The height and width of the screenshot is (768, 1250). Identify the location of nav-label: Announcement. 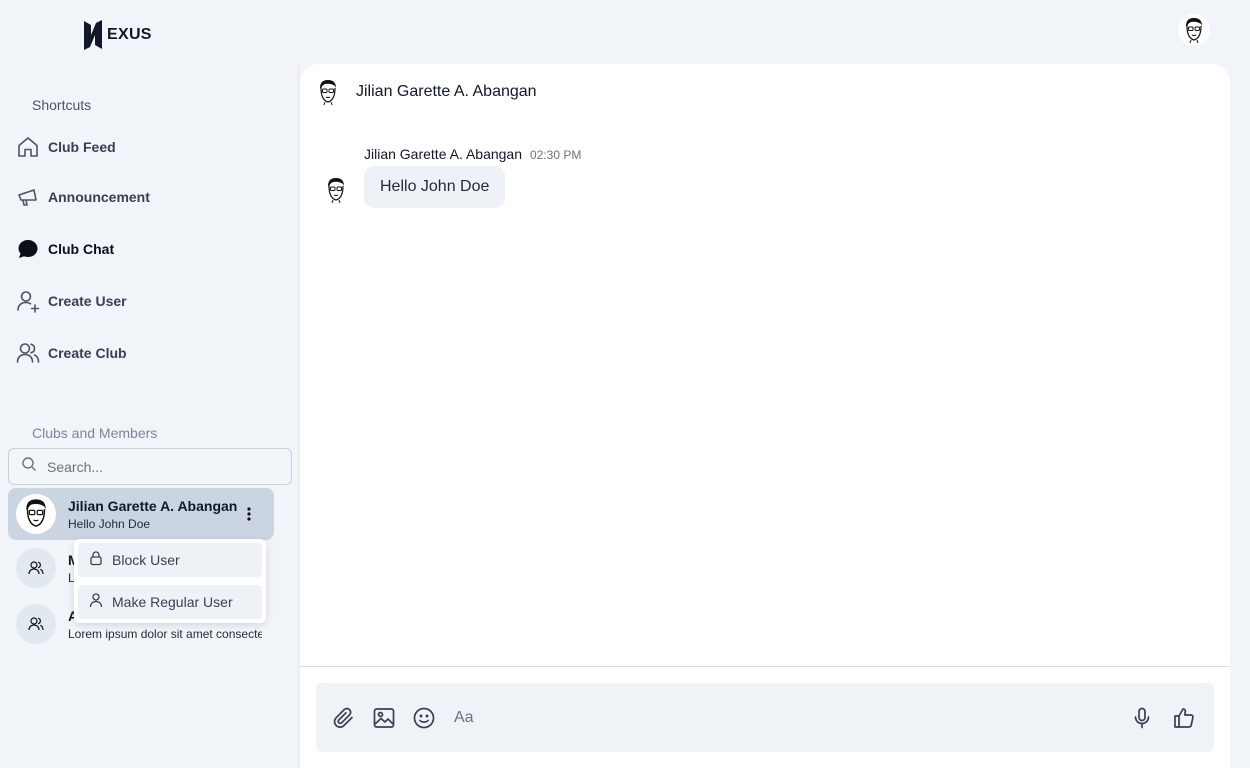
(99, 197).